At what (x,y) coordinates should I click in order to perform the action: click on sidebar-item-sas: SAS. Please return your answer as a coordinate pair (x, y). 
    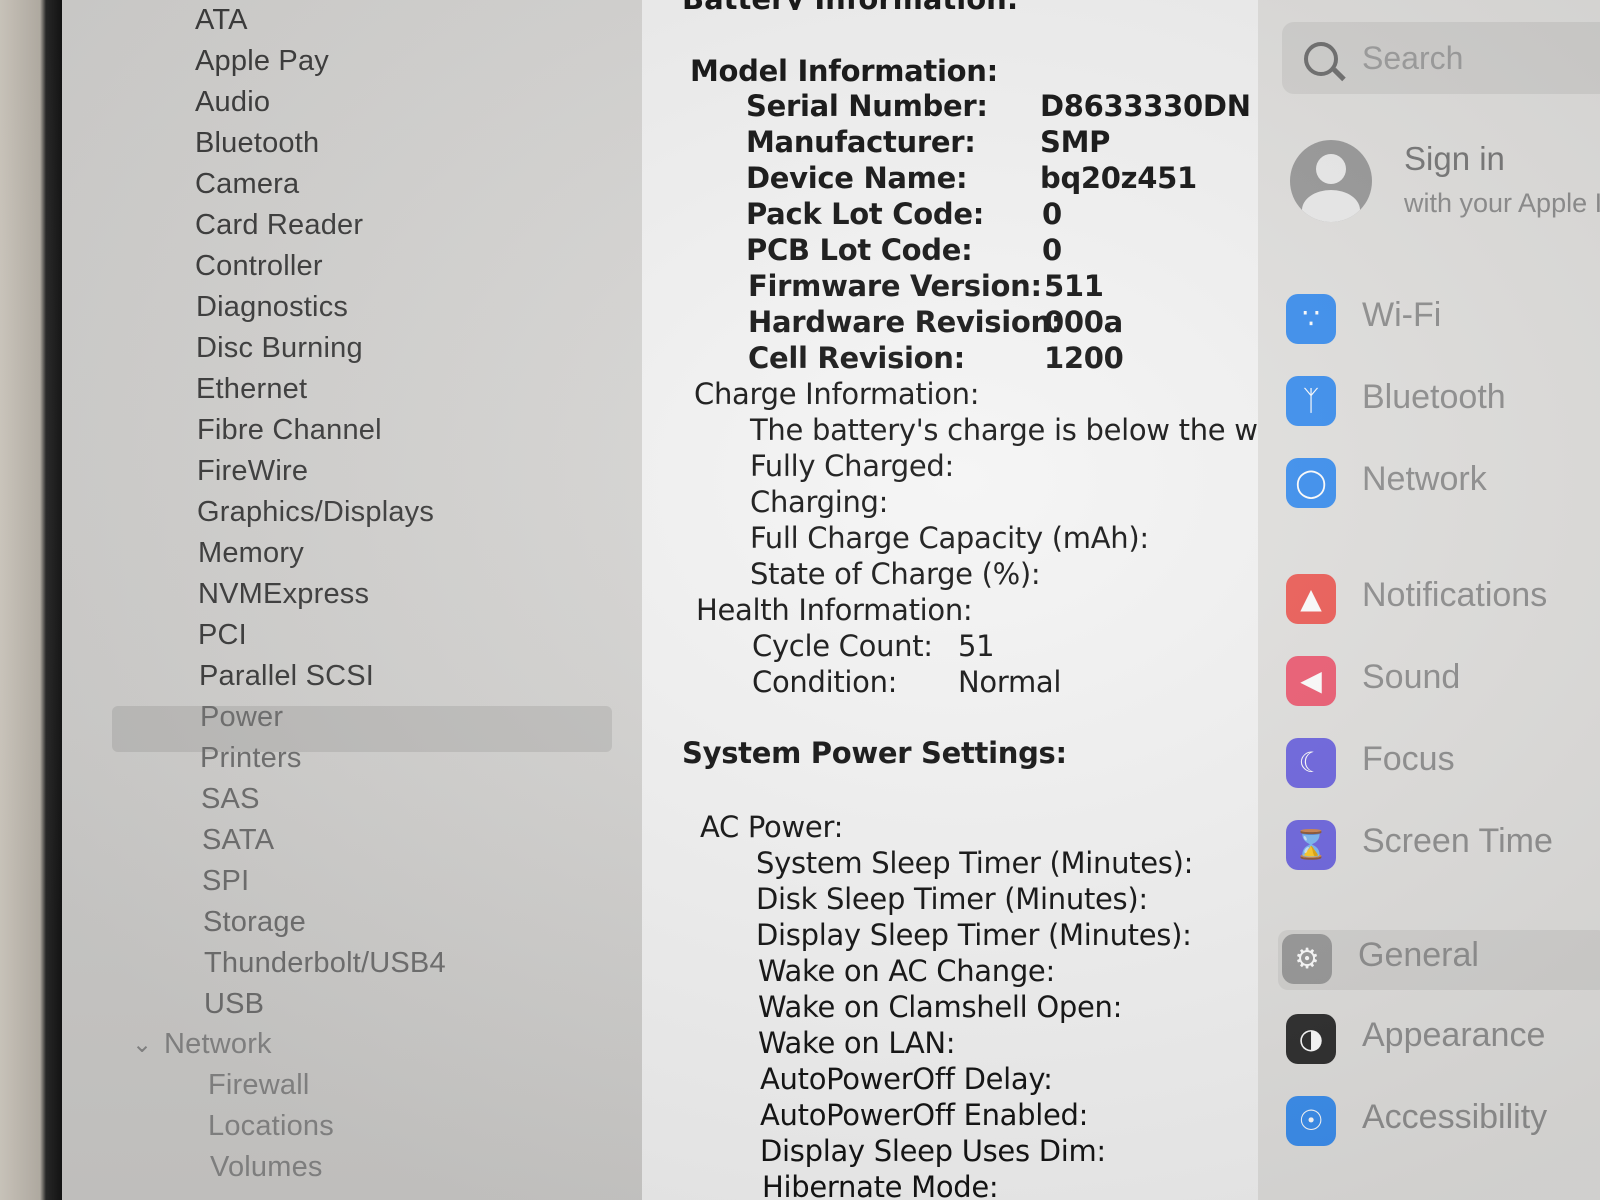
    Looking at the image, I should click on (230, 799).